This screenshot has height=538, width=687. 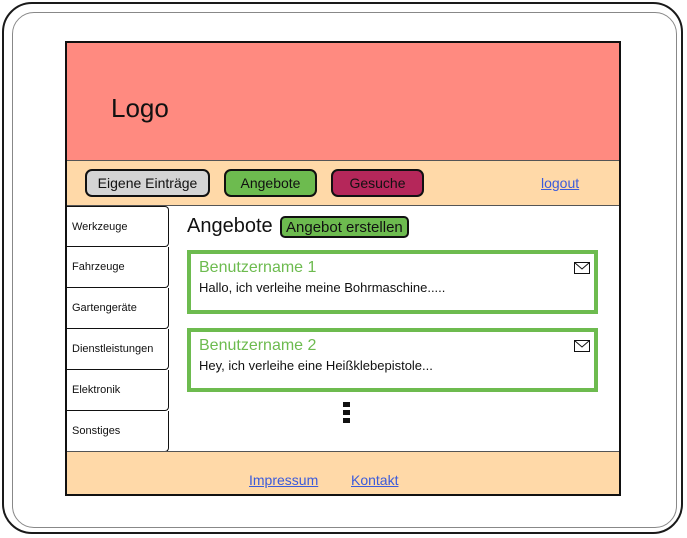 I want to click on nav-button-gesuche: Gesuche, so click(x=377, y=183).